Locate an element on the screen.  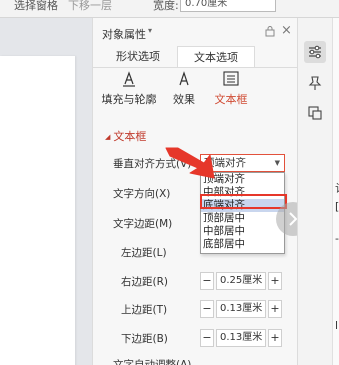
right-margin-input: 0.25厘米 is located at coordinates (241, 281).